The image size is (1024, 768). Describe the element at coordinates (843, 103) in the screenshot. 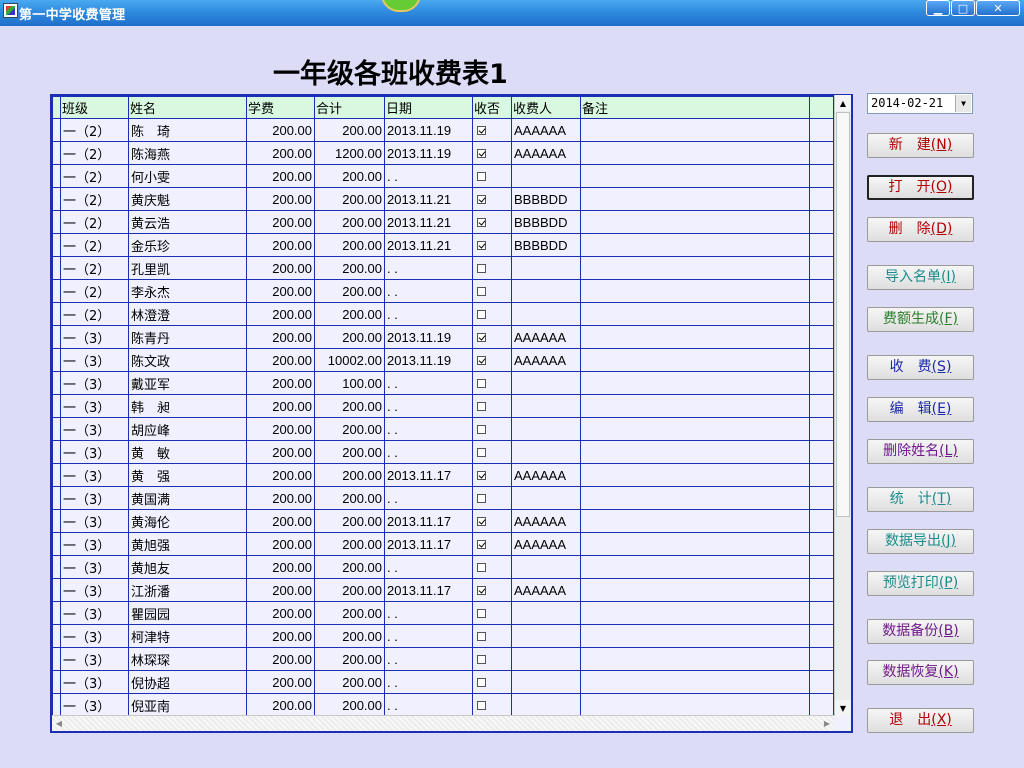

I see `scroll-up-icon: ▲` at that location.